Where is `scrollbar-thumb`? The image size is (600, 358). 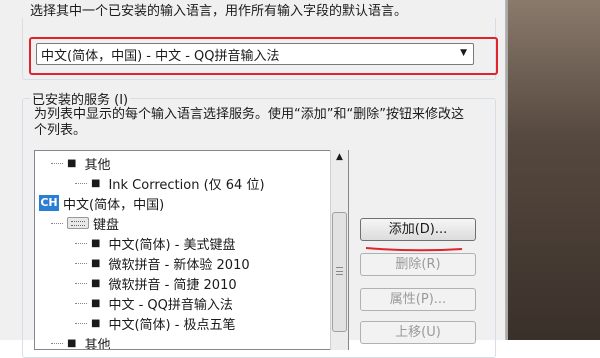 scrollbar-thumb is located at coordinates (339, 272).